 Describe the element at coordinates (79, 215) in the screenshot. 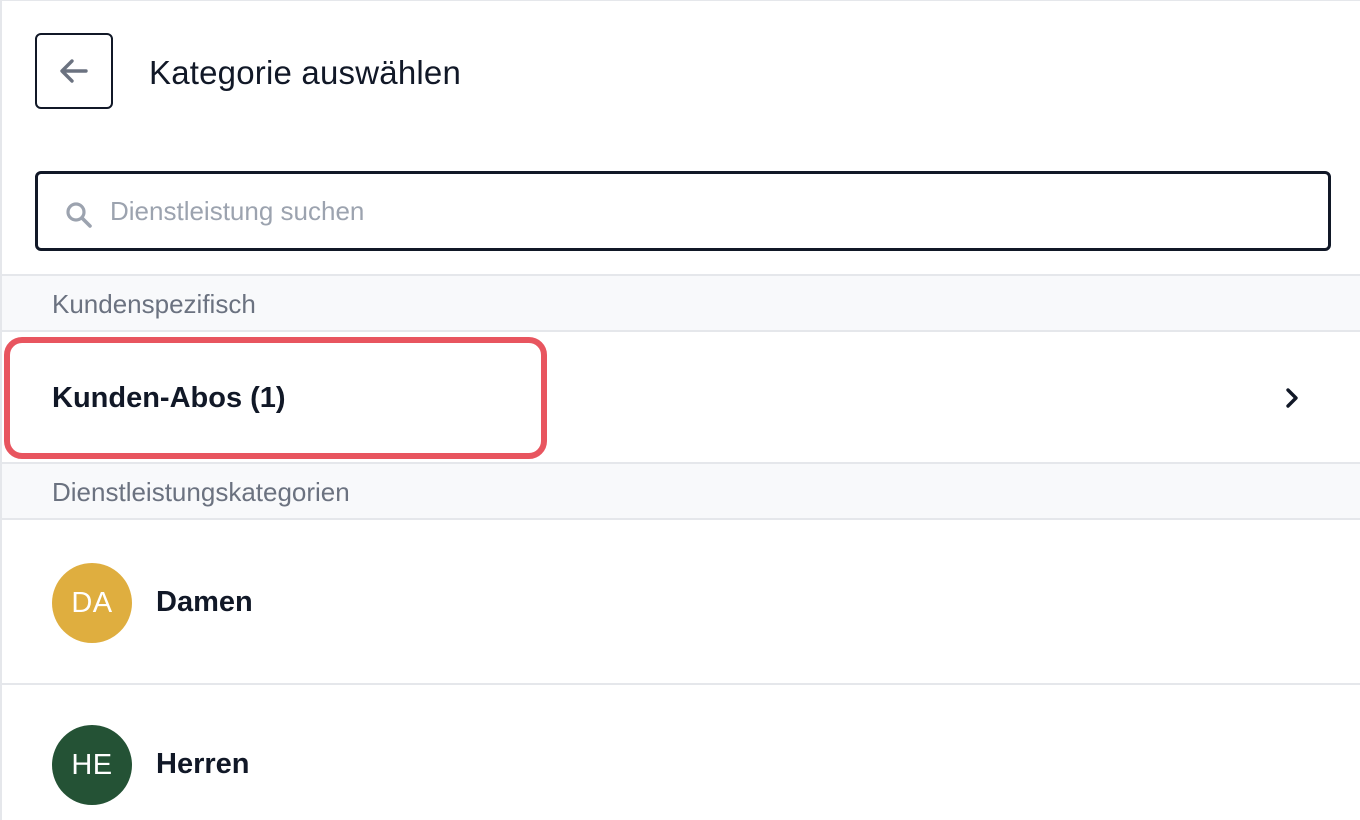

I see `search-icon` at that location.